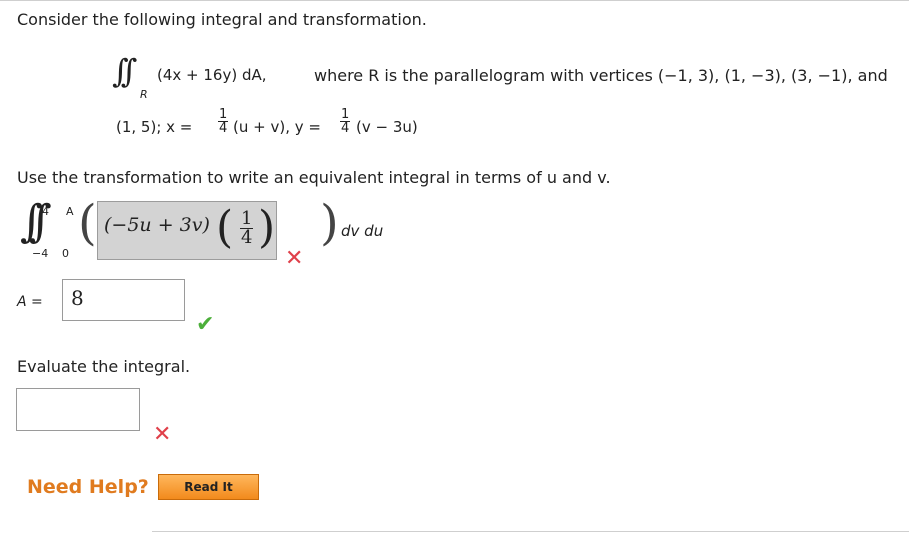 The width and height of the screenshot is (909, 534). I want to click on double-integral-sign: ∫∫, so click(125, 71).